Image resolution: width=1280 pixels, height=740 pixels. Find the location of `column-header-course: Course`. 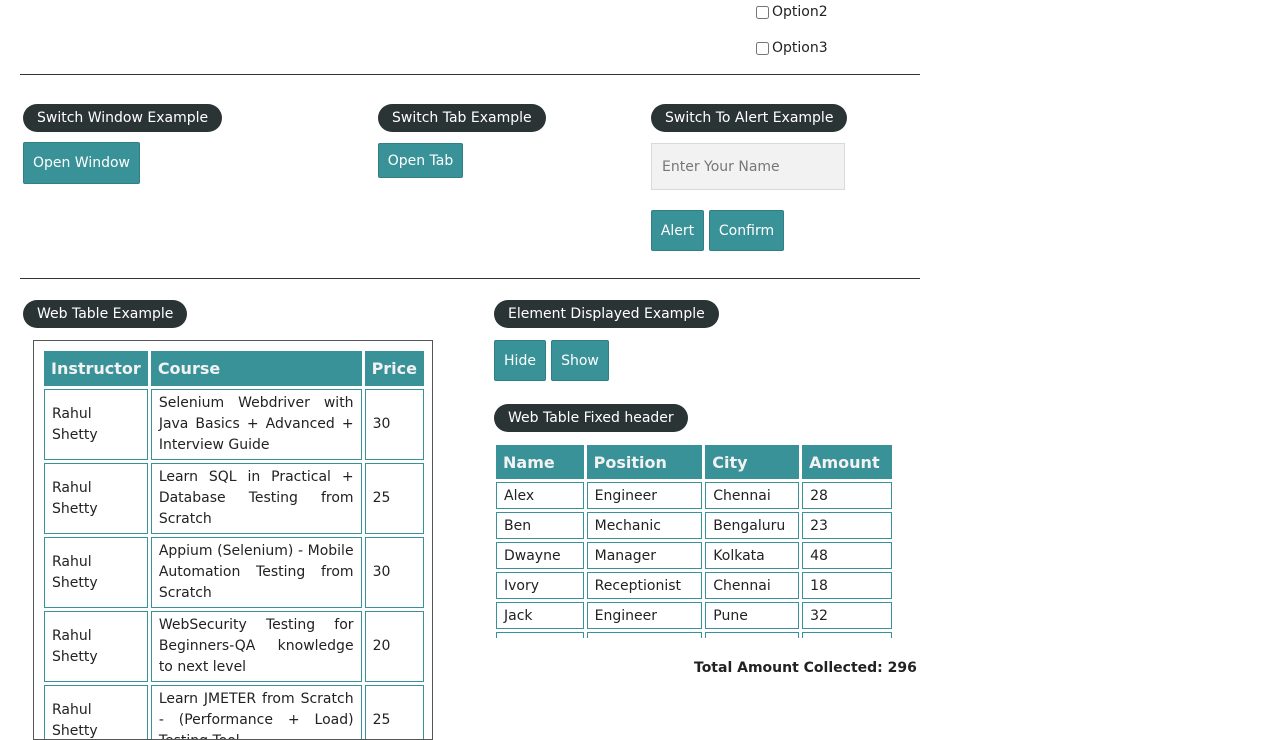

column-header-course: Course is located at coordinates (256, 368).